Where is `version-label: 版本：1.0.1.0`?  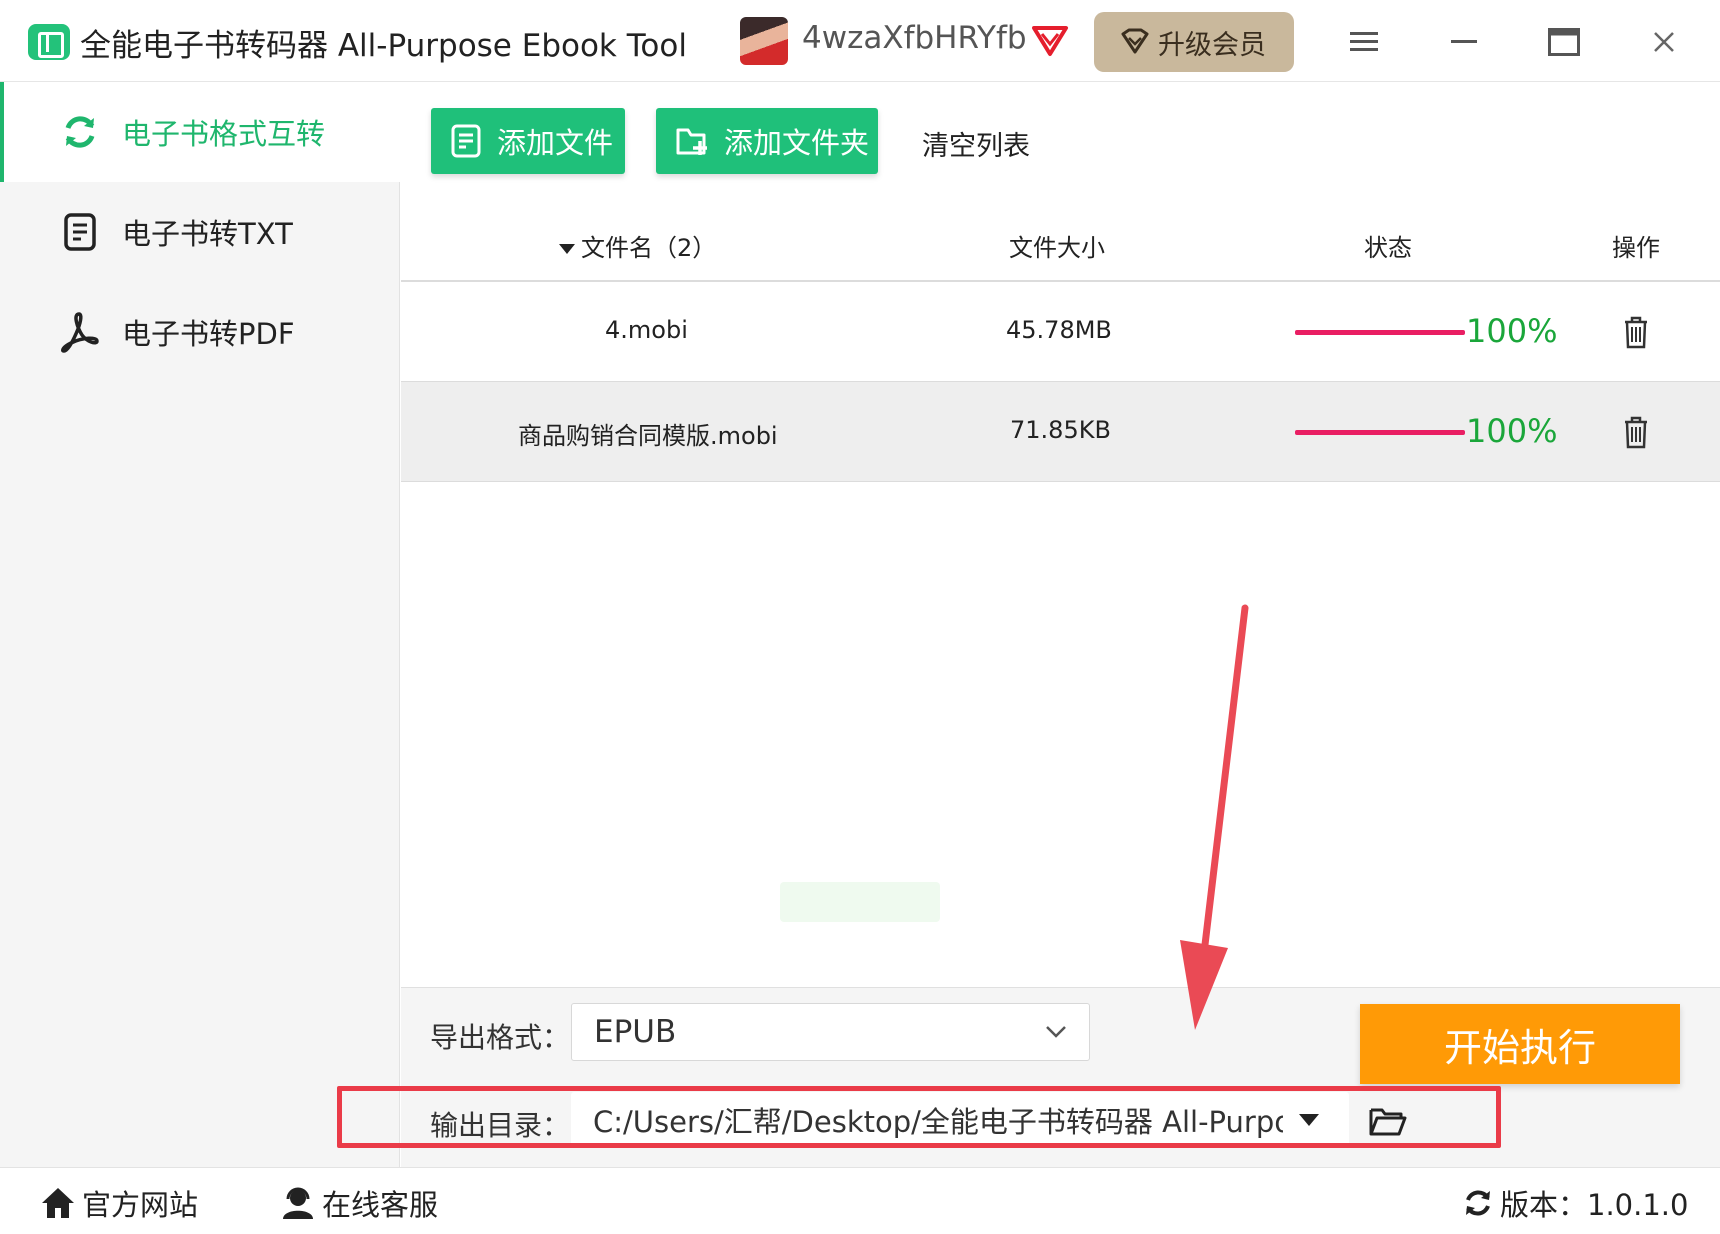
version-label: 版本：1.0.1.0 is located at coordinates (1594, 1205).